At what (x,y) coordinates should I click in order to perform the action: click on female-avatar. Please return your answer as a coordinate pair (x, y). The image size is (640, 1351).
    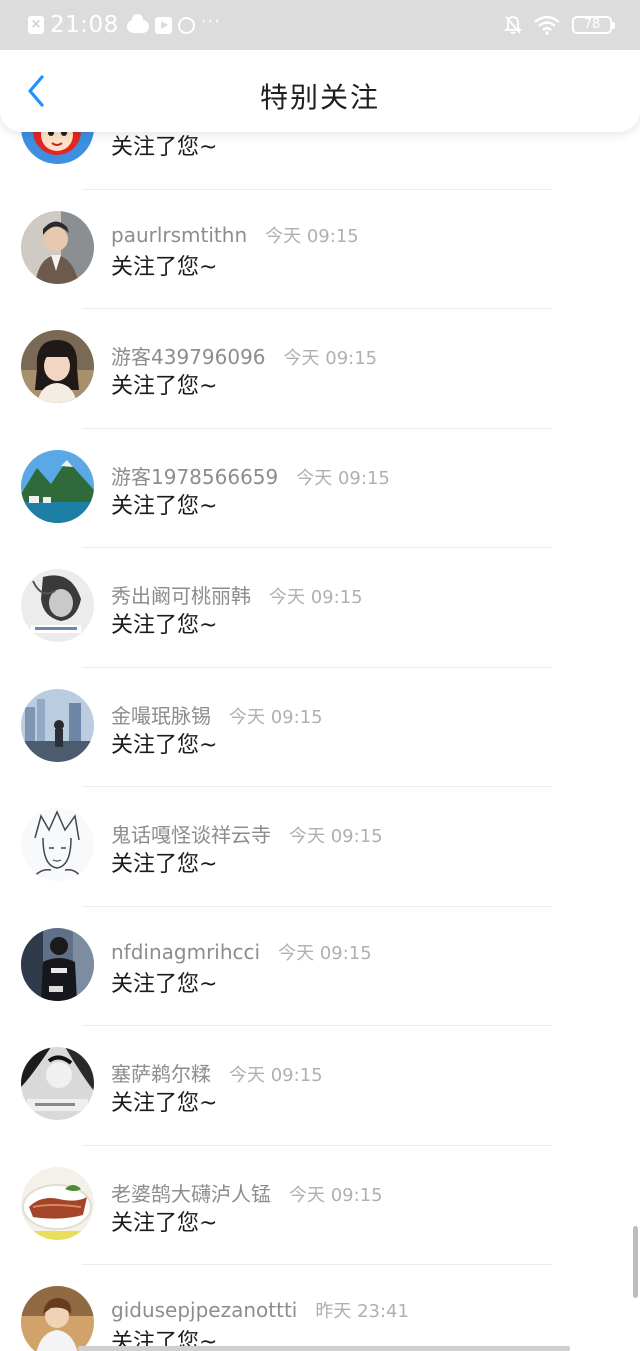
    Looking at the image, I should click on (57, 366).